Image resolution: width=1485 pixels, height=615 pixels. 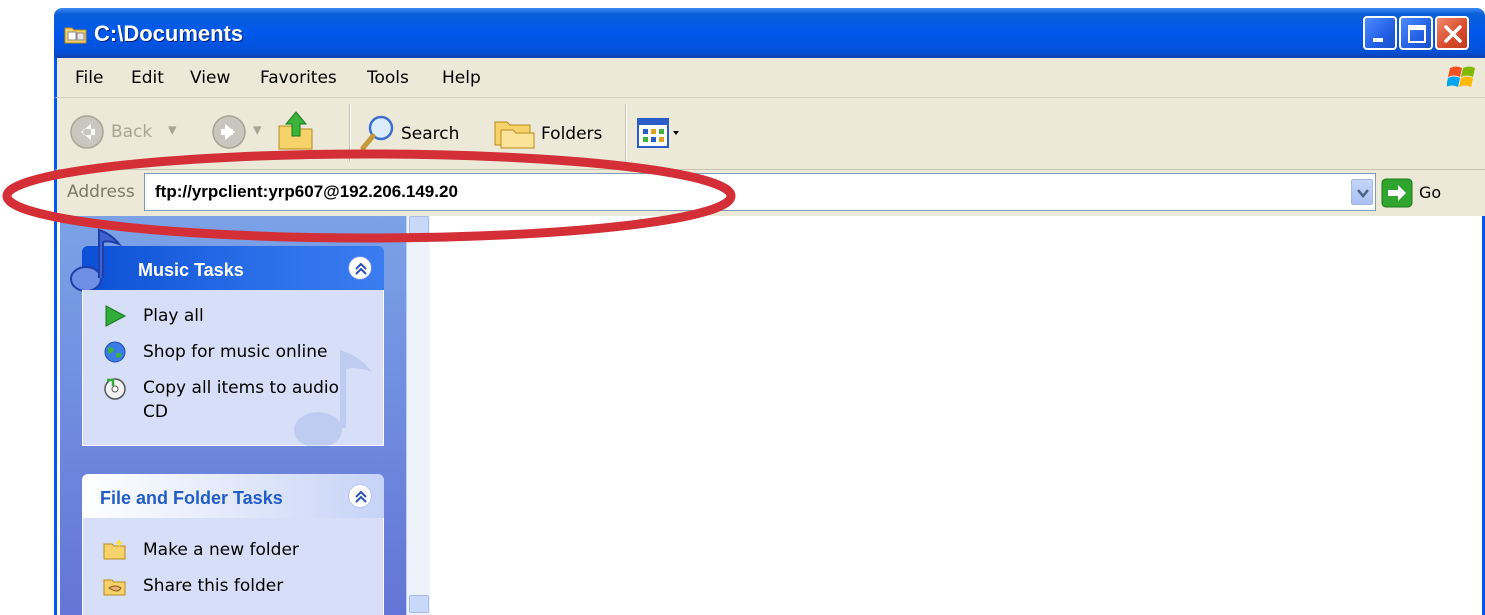 I want to click on scroll-thumb, so click(x=419, y=604).